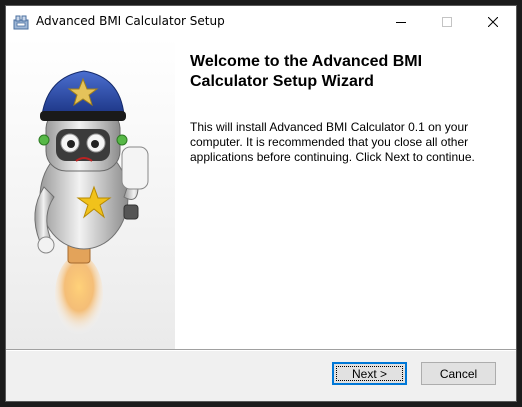  Describe the element at coordinates (261, 21) in the screenshot. I see `title-bar: Advanced BMI Calculator Setup` at that location.